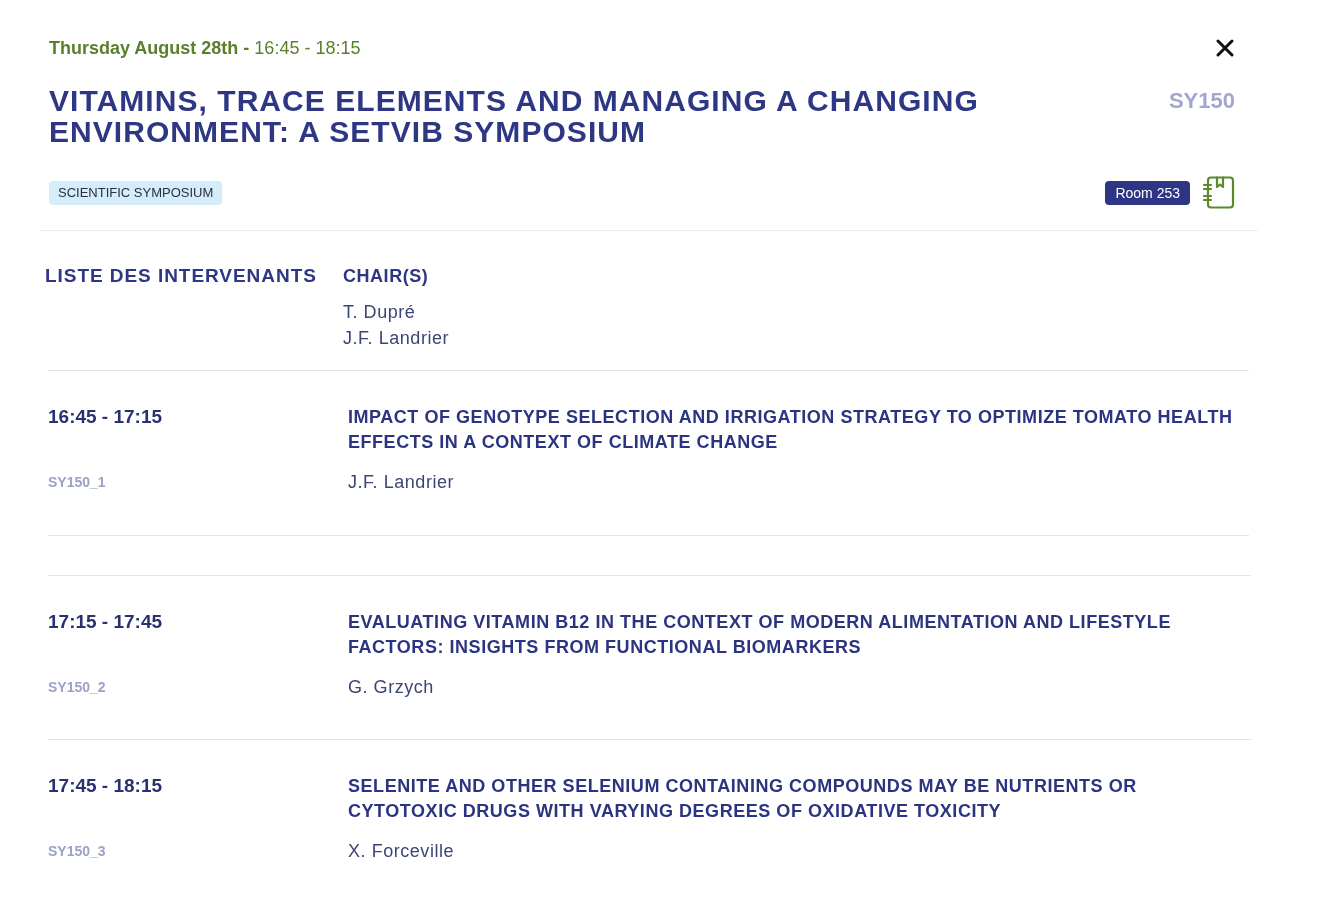 The image size is (1342, 920). What do you see at coordinates (205, 48) in the screenshot?
I see `session-date: Thursday August 28th - 16:45 - 18:15` at bounding box center [205, 48].